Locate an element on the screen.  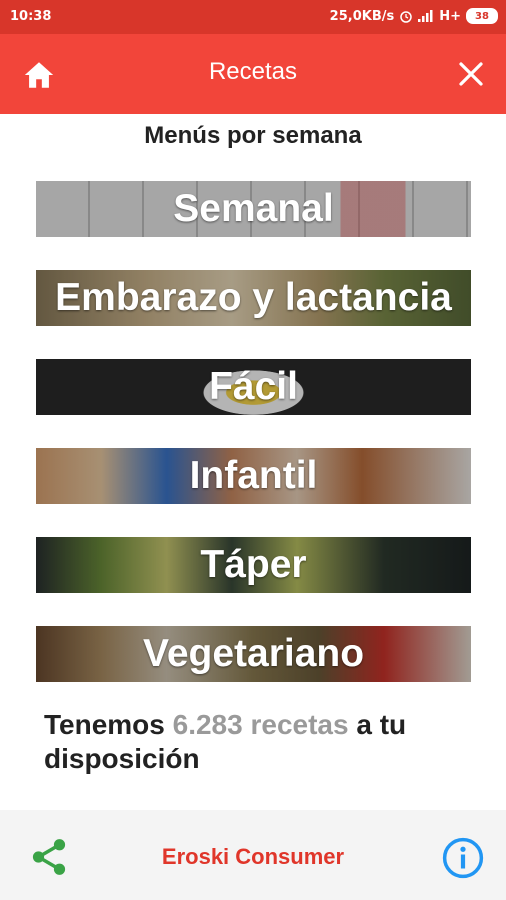
menu-label: Vegetariano is located at coordinates (253, 653).